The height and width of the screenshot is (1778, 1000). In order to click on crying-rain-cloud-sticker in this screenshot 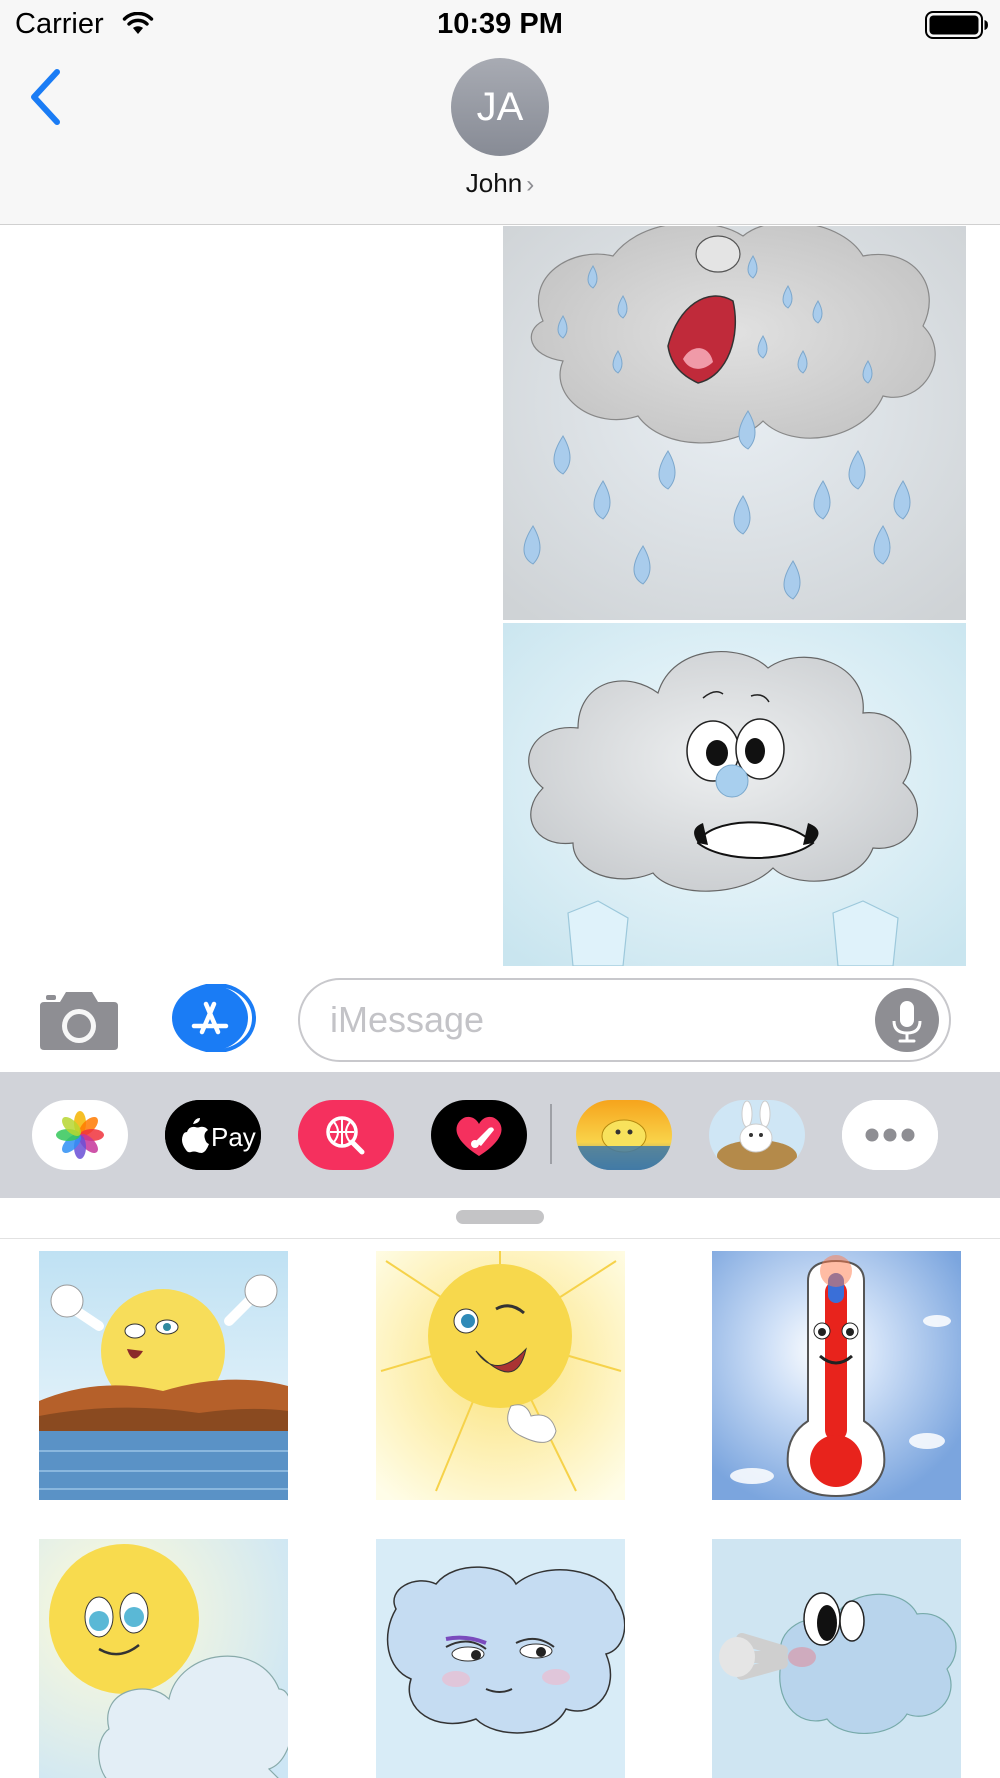, I will do `click(734, 423)`.